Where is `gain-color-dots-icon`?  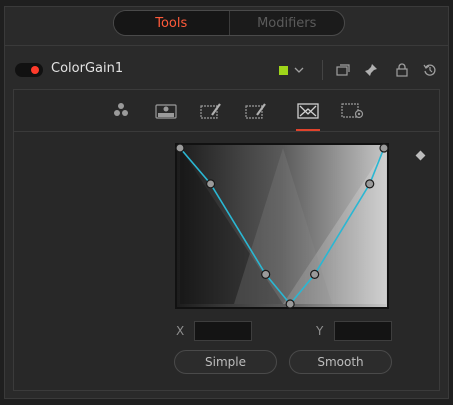 gain-color-dots-icon is located at coordinates (121, 111).